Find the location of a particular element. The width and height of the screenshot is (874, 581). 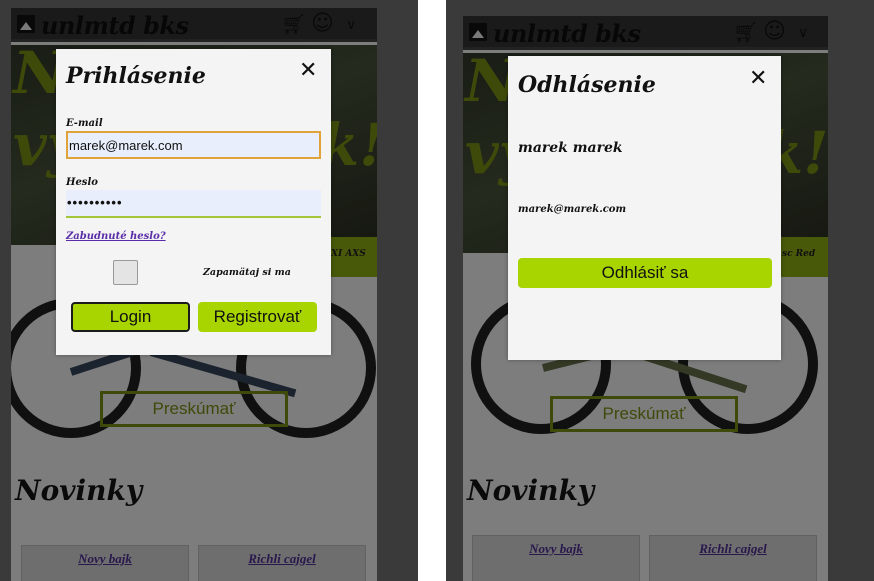

logout-button-label: Odhlásiť sa is located at coordinates (645, 272).